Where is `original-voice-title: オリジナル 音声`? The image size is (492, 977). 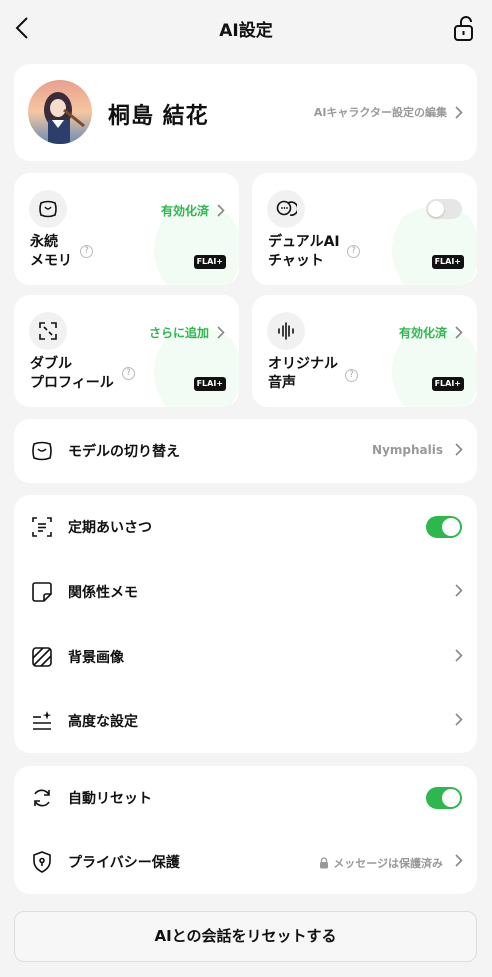 original-voice-title: オリジナル 音声 is located at coordinates (303, 374).